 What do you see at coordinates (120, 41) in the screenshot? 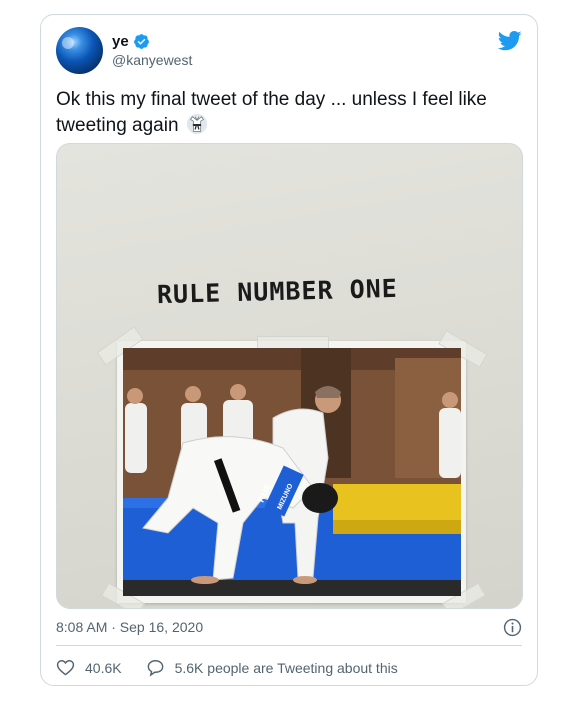
I see `display-name: ye` at bounding box center [120, 41].